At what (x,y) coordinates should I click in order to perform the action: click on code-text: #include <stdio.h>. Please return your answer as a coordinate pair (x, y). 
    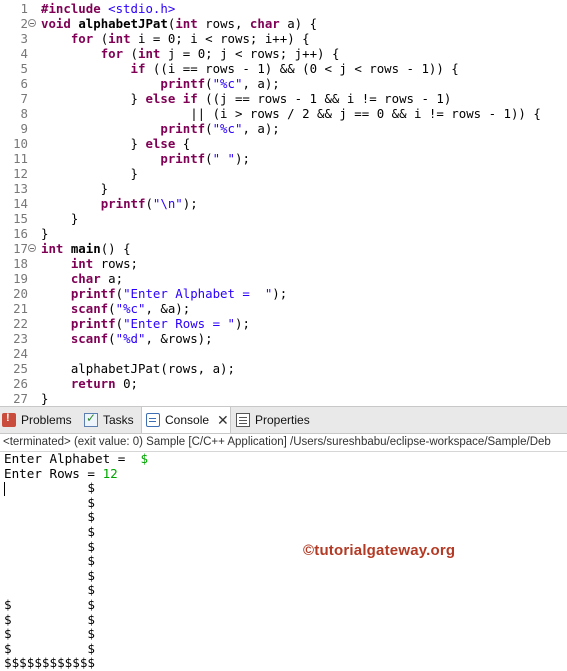
    Looking at the image, I should click on (108, 8).